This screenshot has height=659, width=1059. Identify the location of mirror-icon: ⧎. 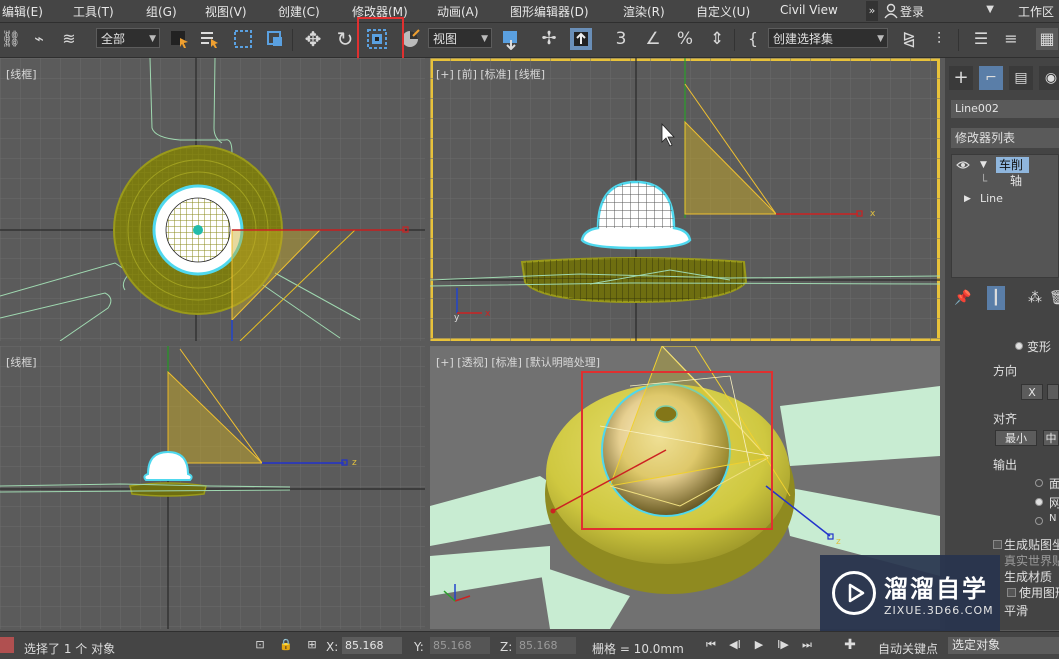
(909, 39).